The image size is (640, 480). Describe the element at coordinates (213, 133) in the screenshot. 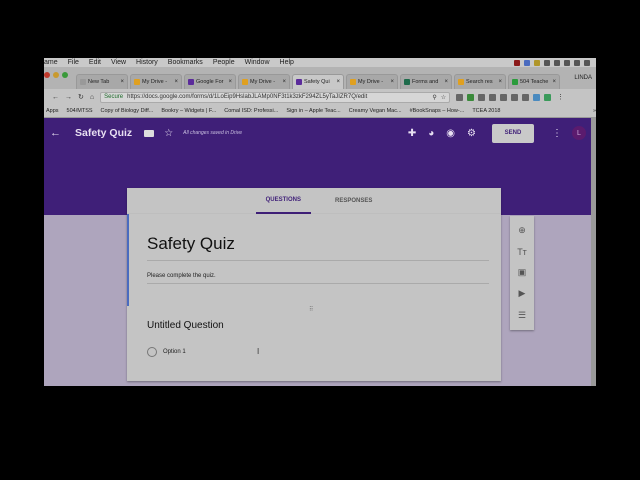

I see `save-status: All changes saved in Drive` at that location.